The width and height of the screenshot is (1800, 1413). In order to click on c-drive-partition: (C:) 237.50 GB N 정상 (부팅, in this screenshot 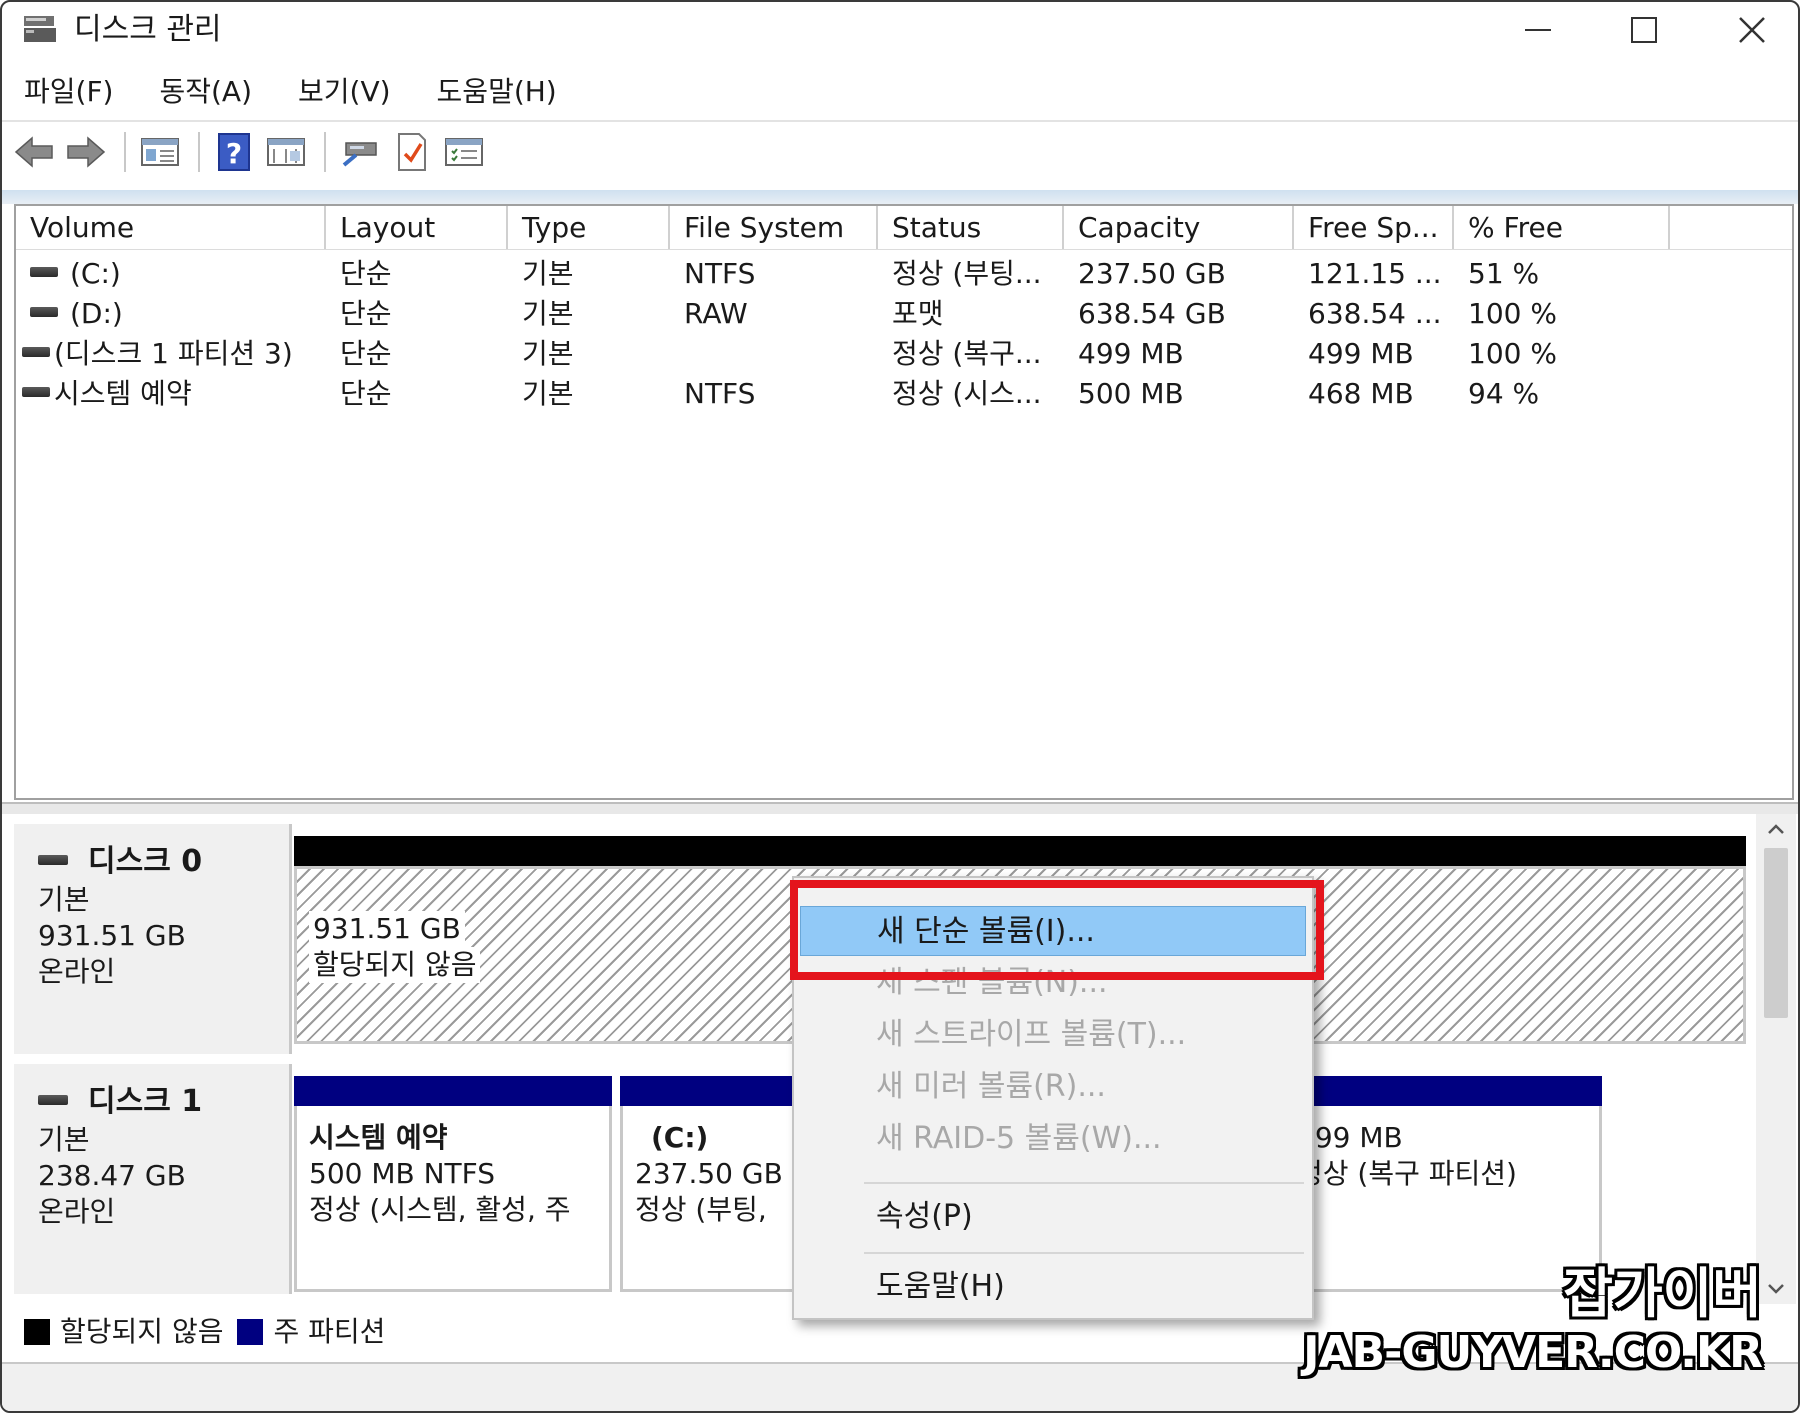, I will do `click(716, 1184)`.